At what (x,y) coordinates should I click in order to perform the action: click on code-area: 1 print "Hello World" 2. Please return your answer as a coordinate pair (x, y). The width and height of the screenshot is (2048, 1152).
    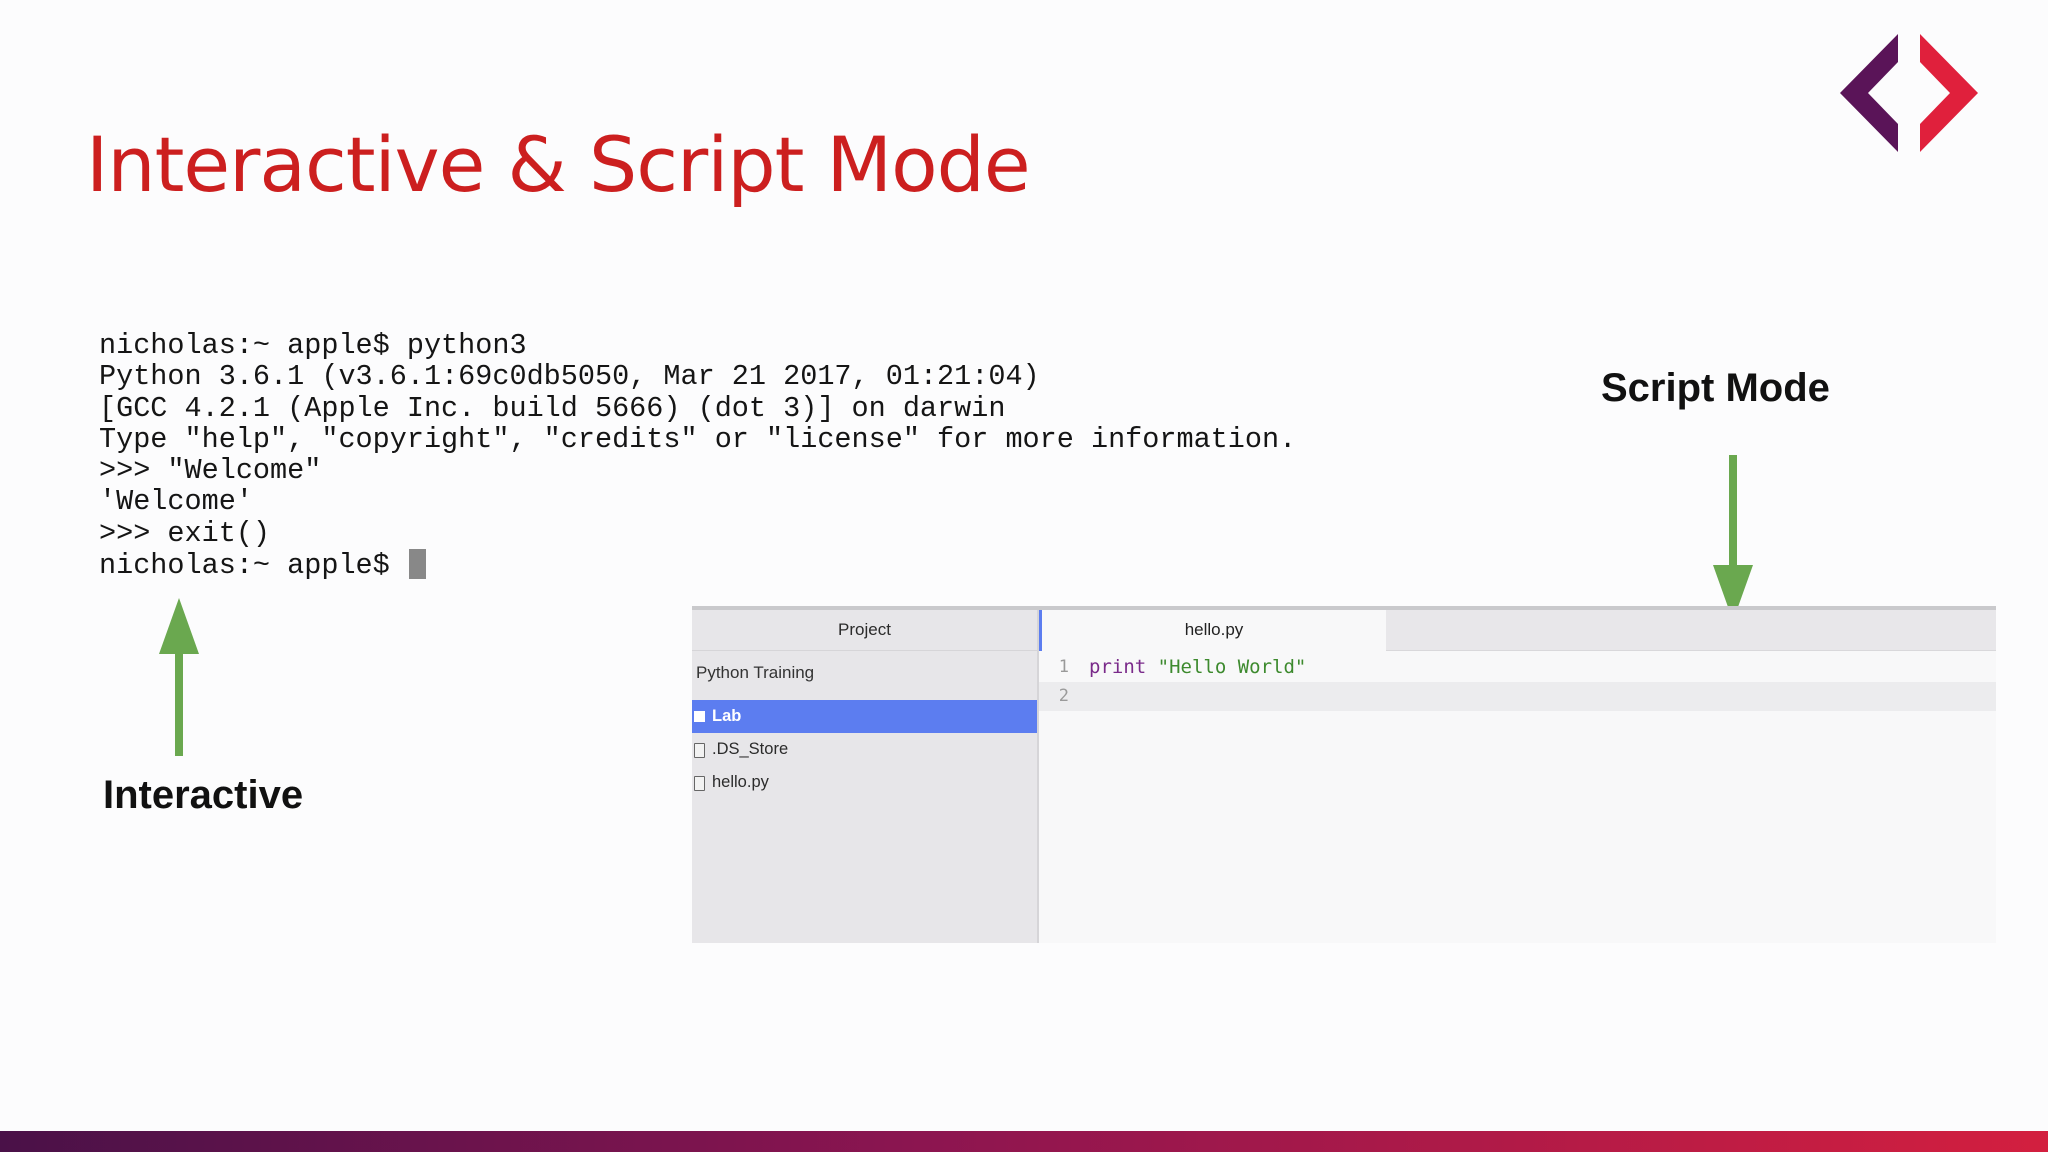
    Looking at the image, I should click on (1517, 681).